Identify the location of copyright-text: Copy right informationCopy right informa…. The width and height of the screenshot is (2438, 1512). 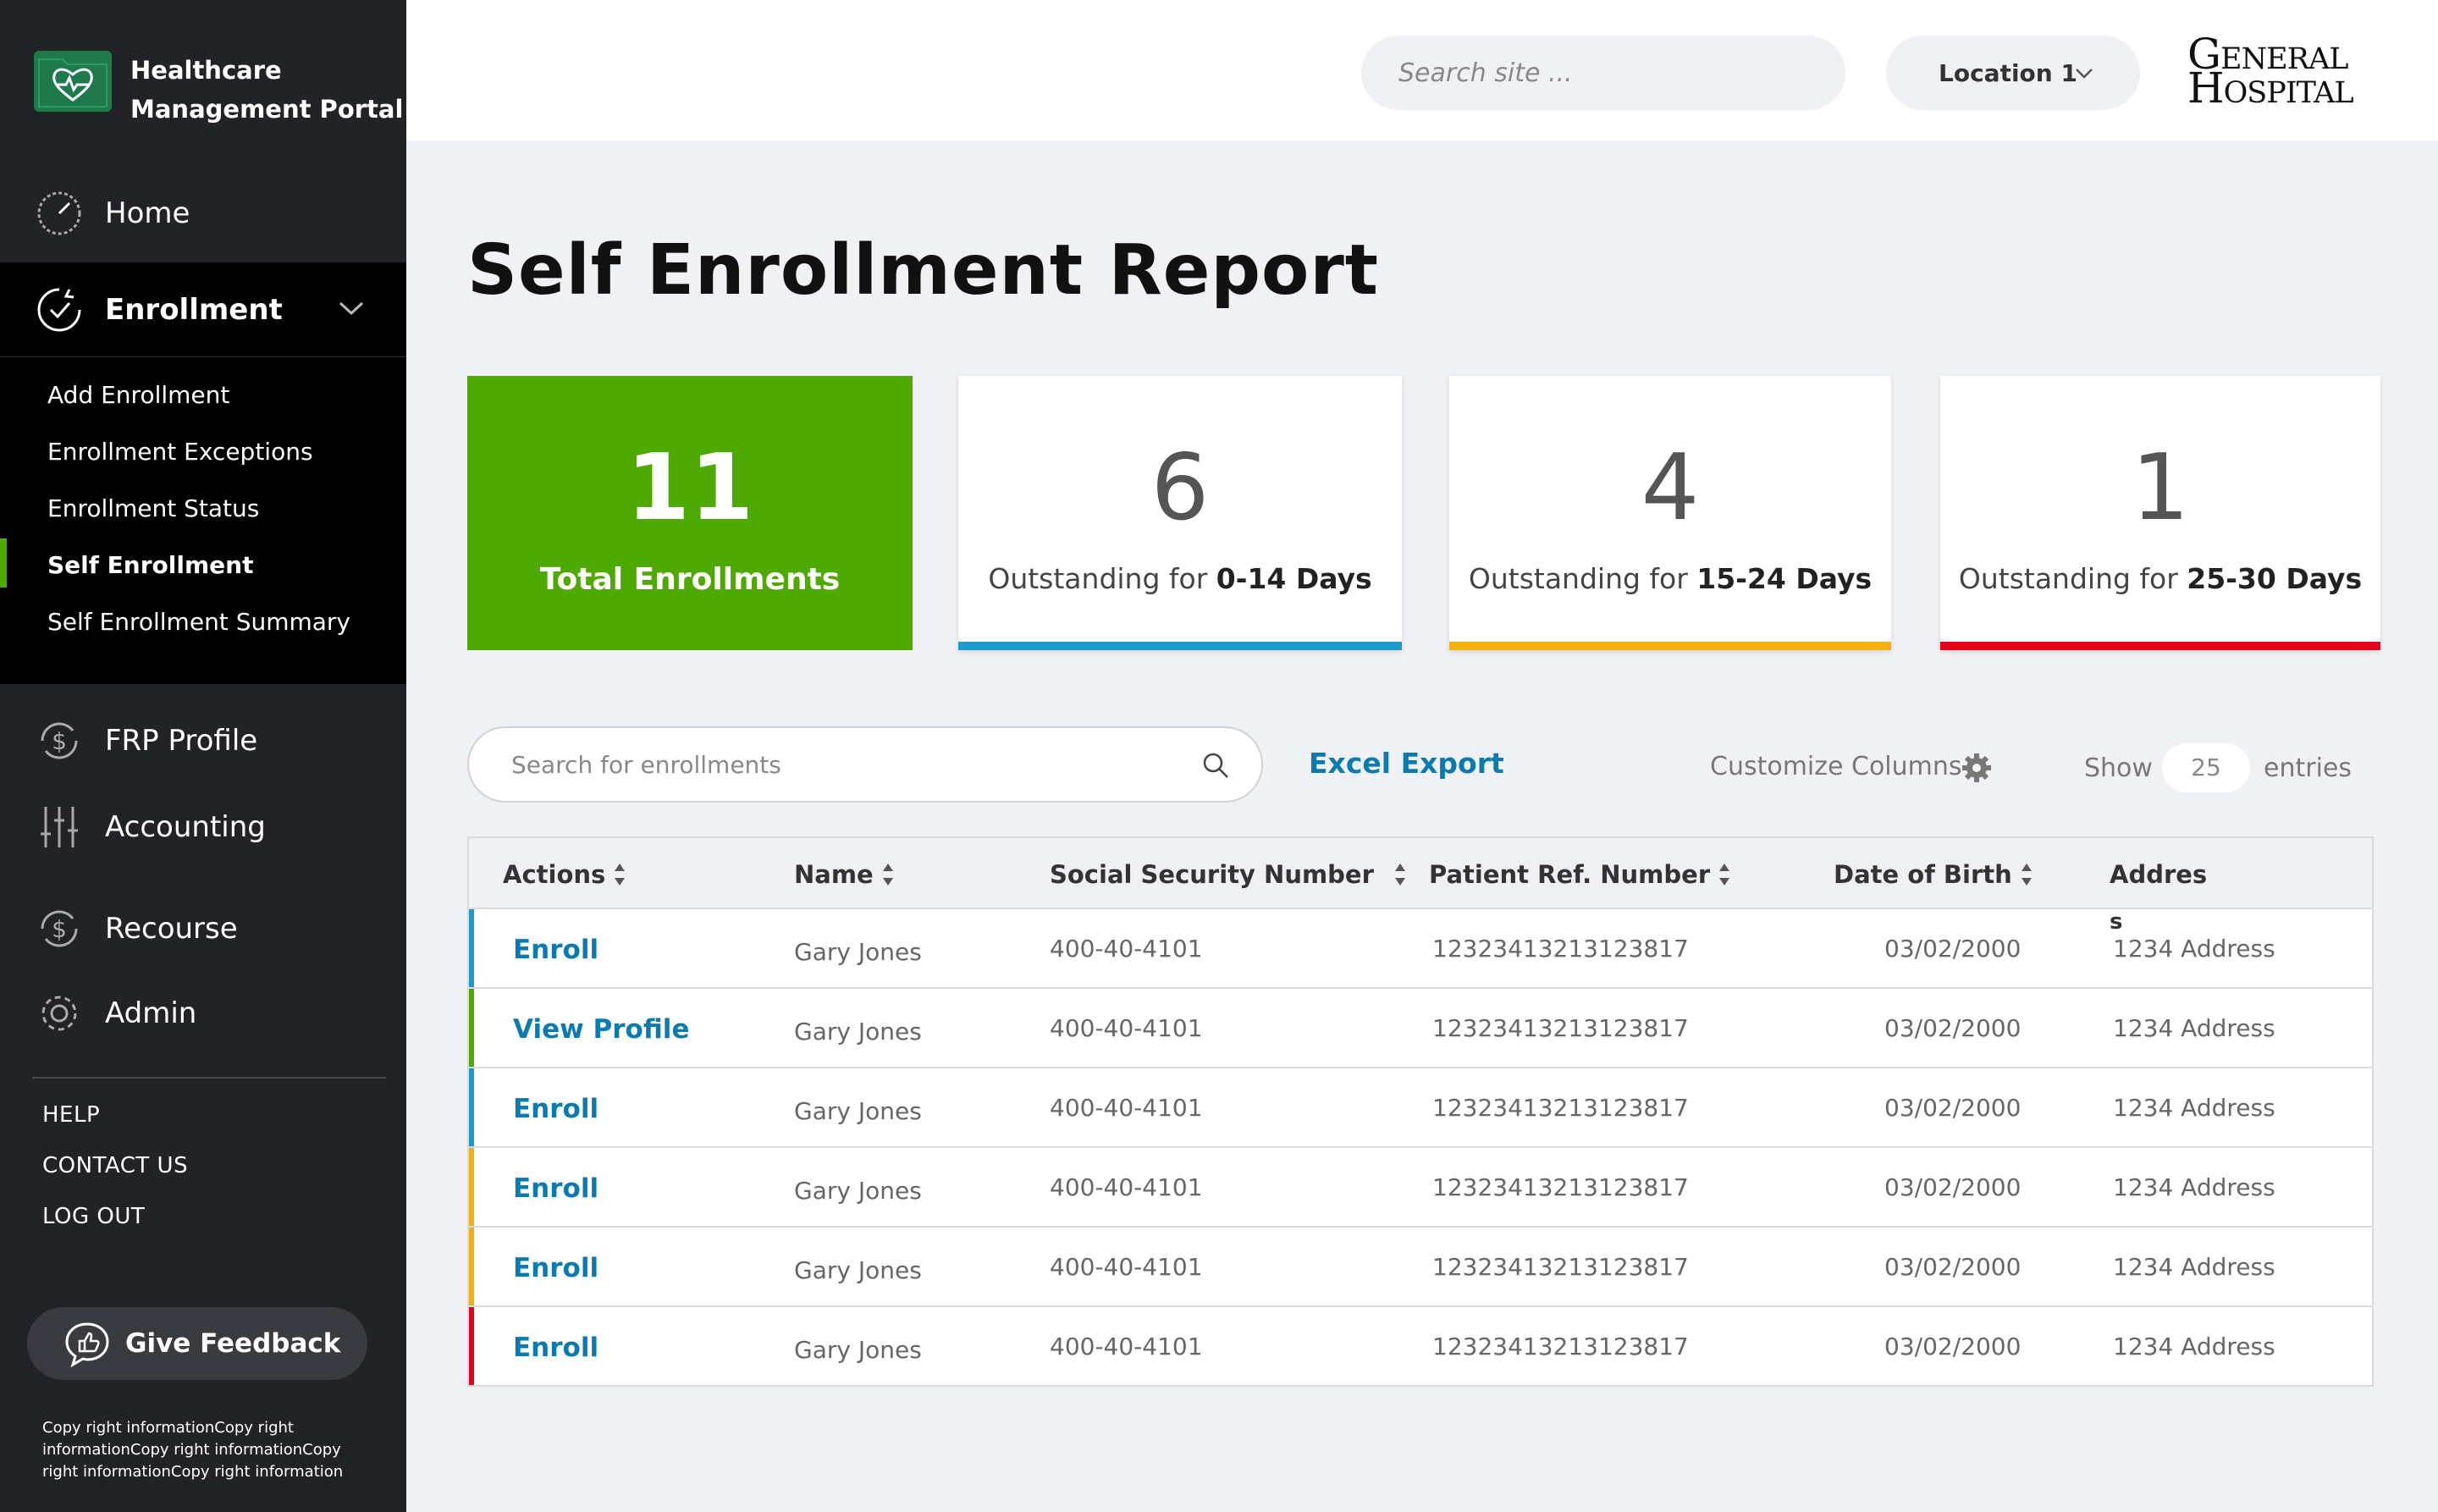
(193, 1450).